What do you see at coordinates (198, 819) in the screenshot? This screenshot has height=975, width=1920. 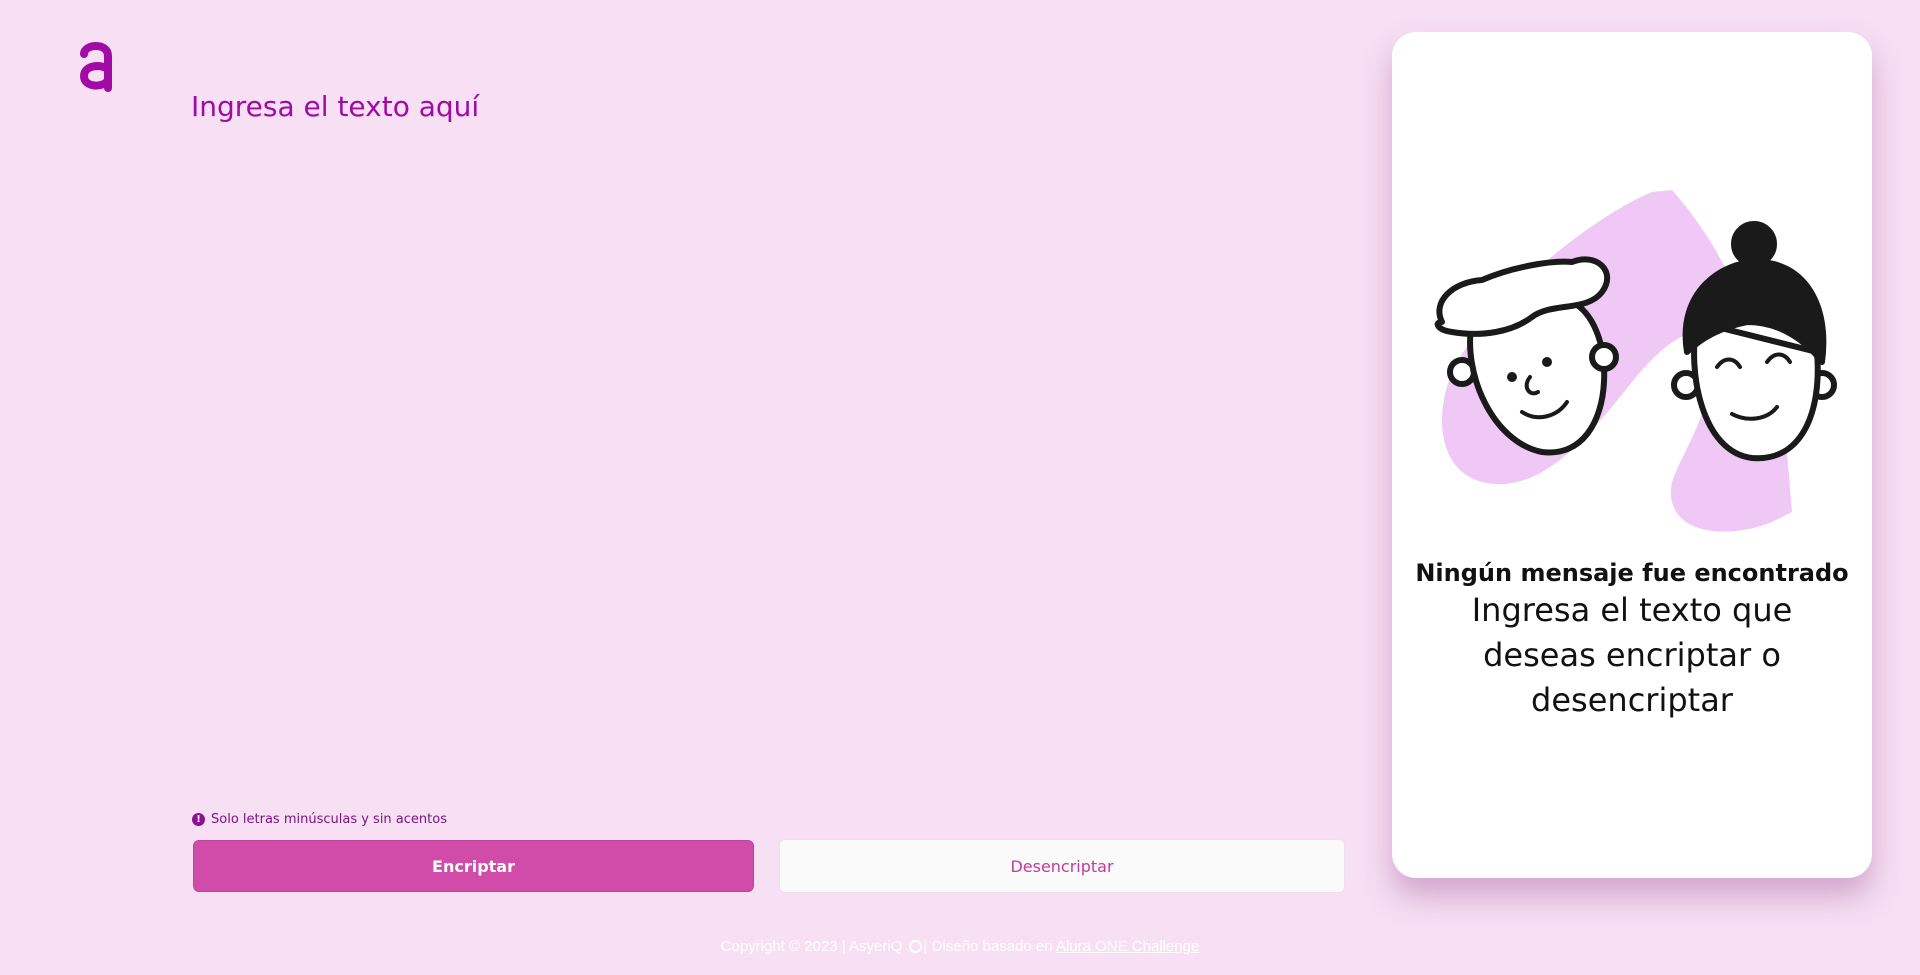 I see `info-icon: !` at bounding box center [198, 819].